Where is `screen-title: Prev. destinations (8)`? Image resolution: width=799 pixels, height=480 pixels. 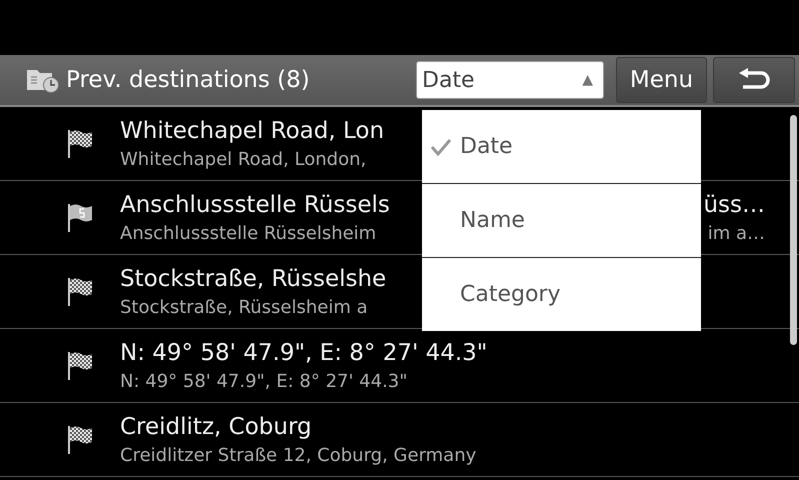 screen-title: Prev. destinations (8) is located at coordinates (188, 80).